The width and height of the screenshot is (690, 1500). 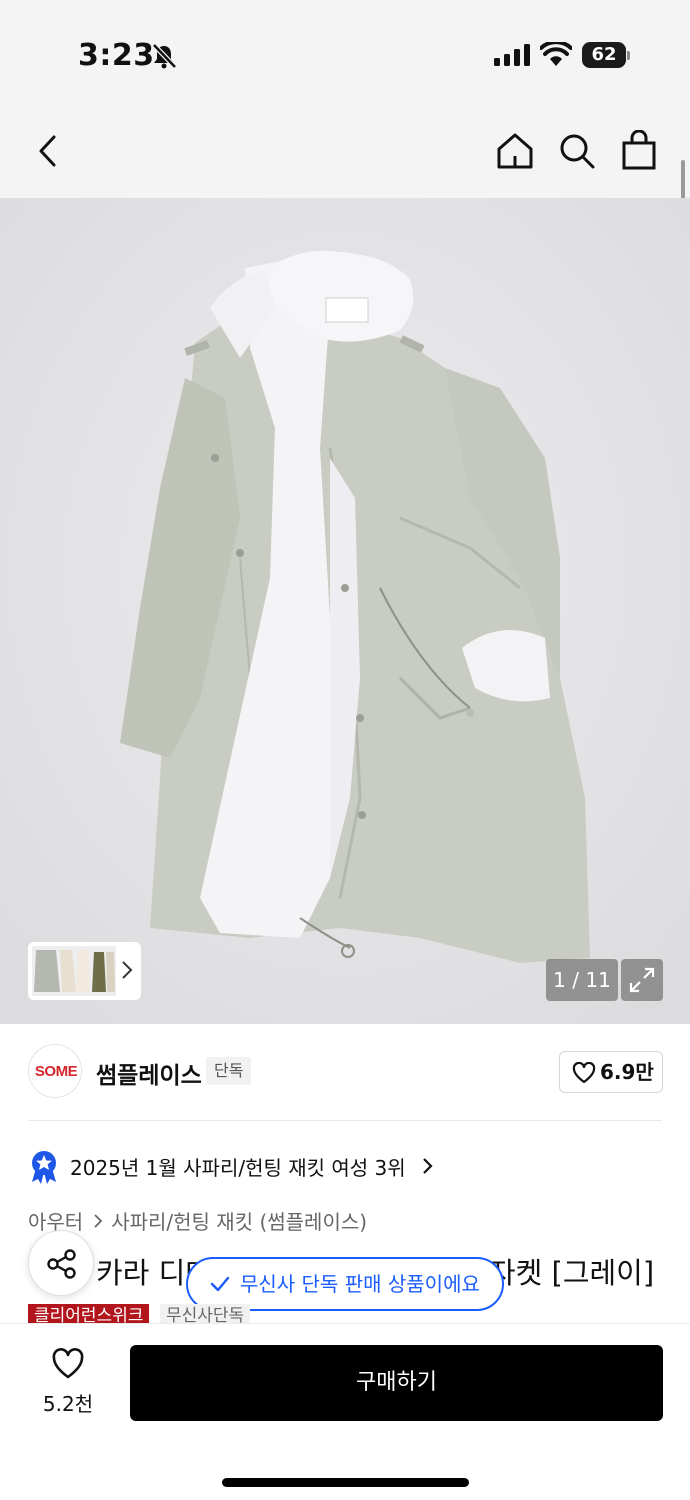 I want to click on ranking-badge-icon, so click(x=44, y=1167).